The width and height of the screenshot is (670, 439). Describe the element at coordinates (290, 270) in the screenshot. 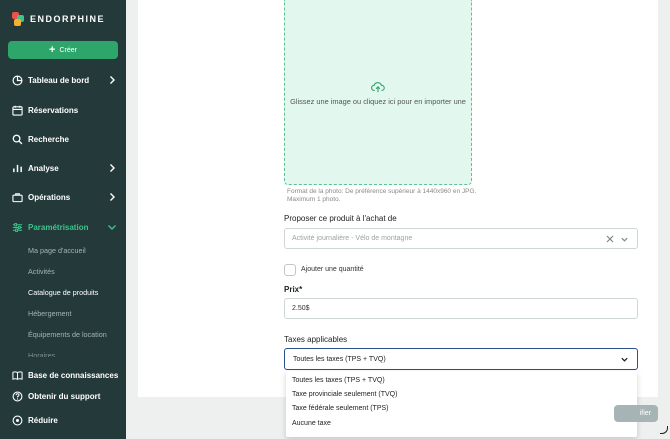

I see `quantity-checkbox` at that location.